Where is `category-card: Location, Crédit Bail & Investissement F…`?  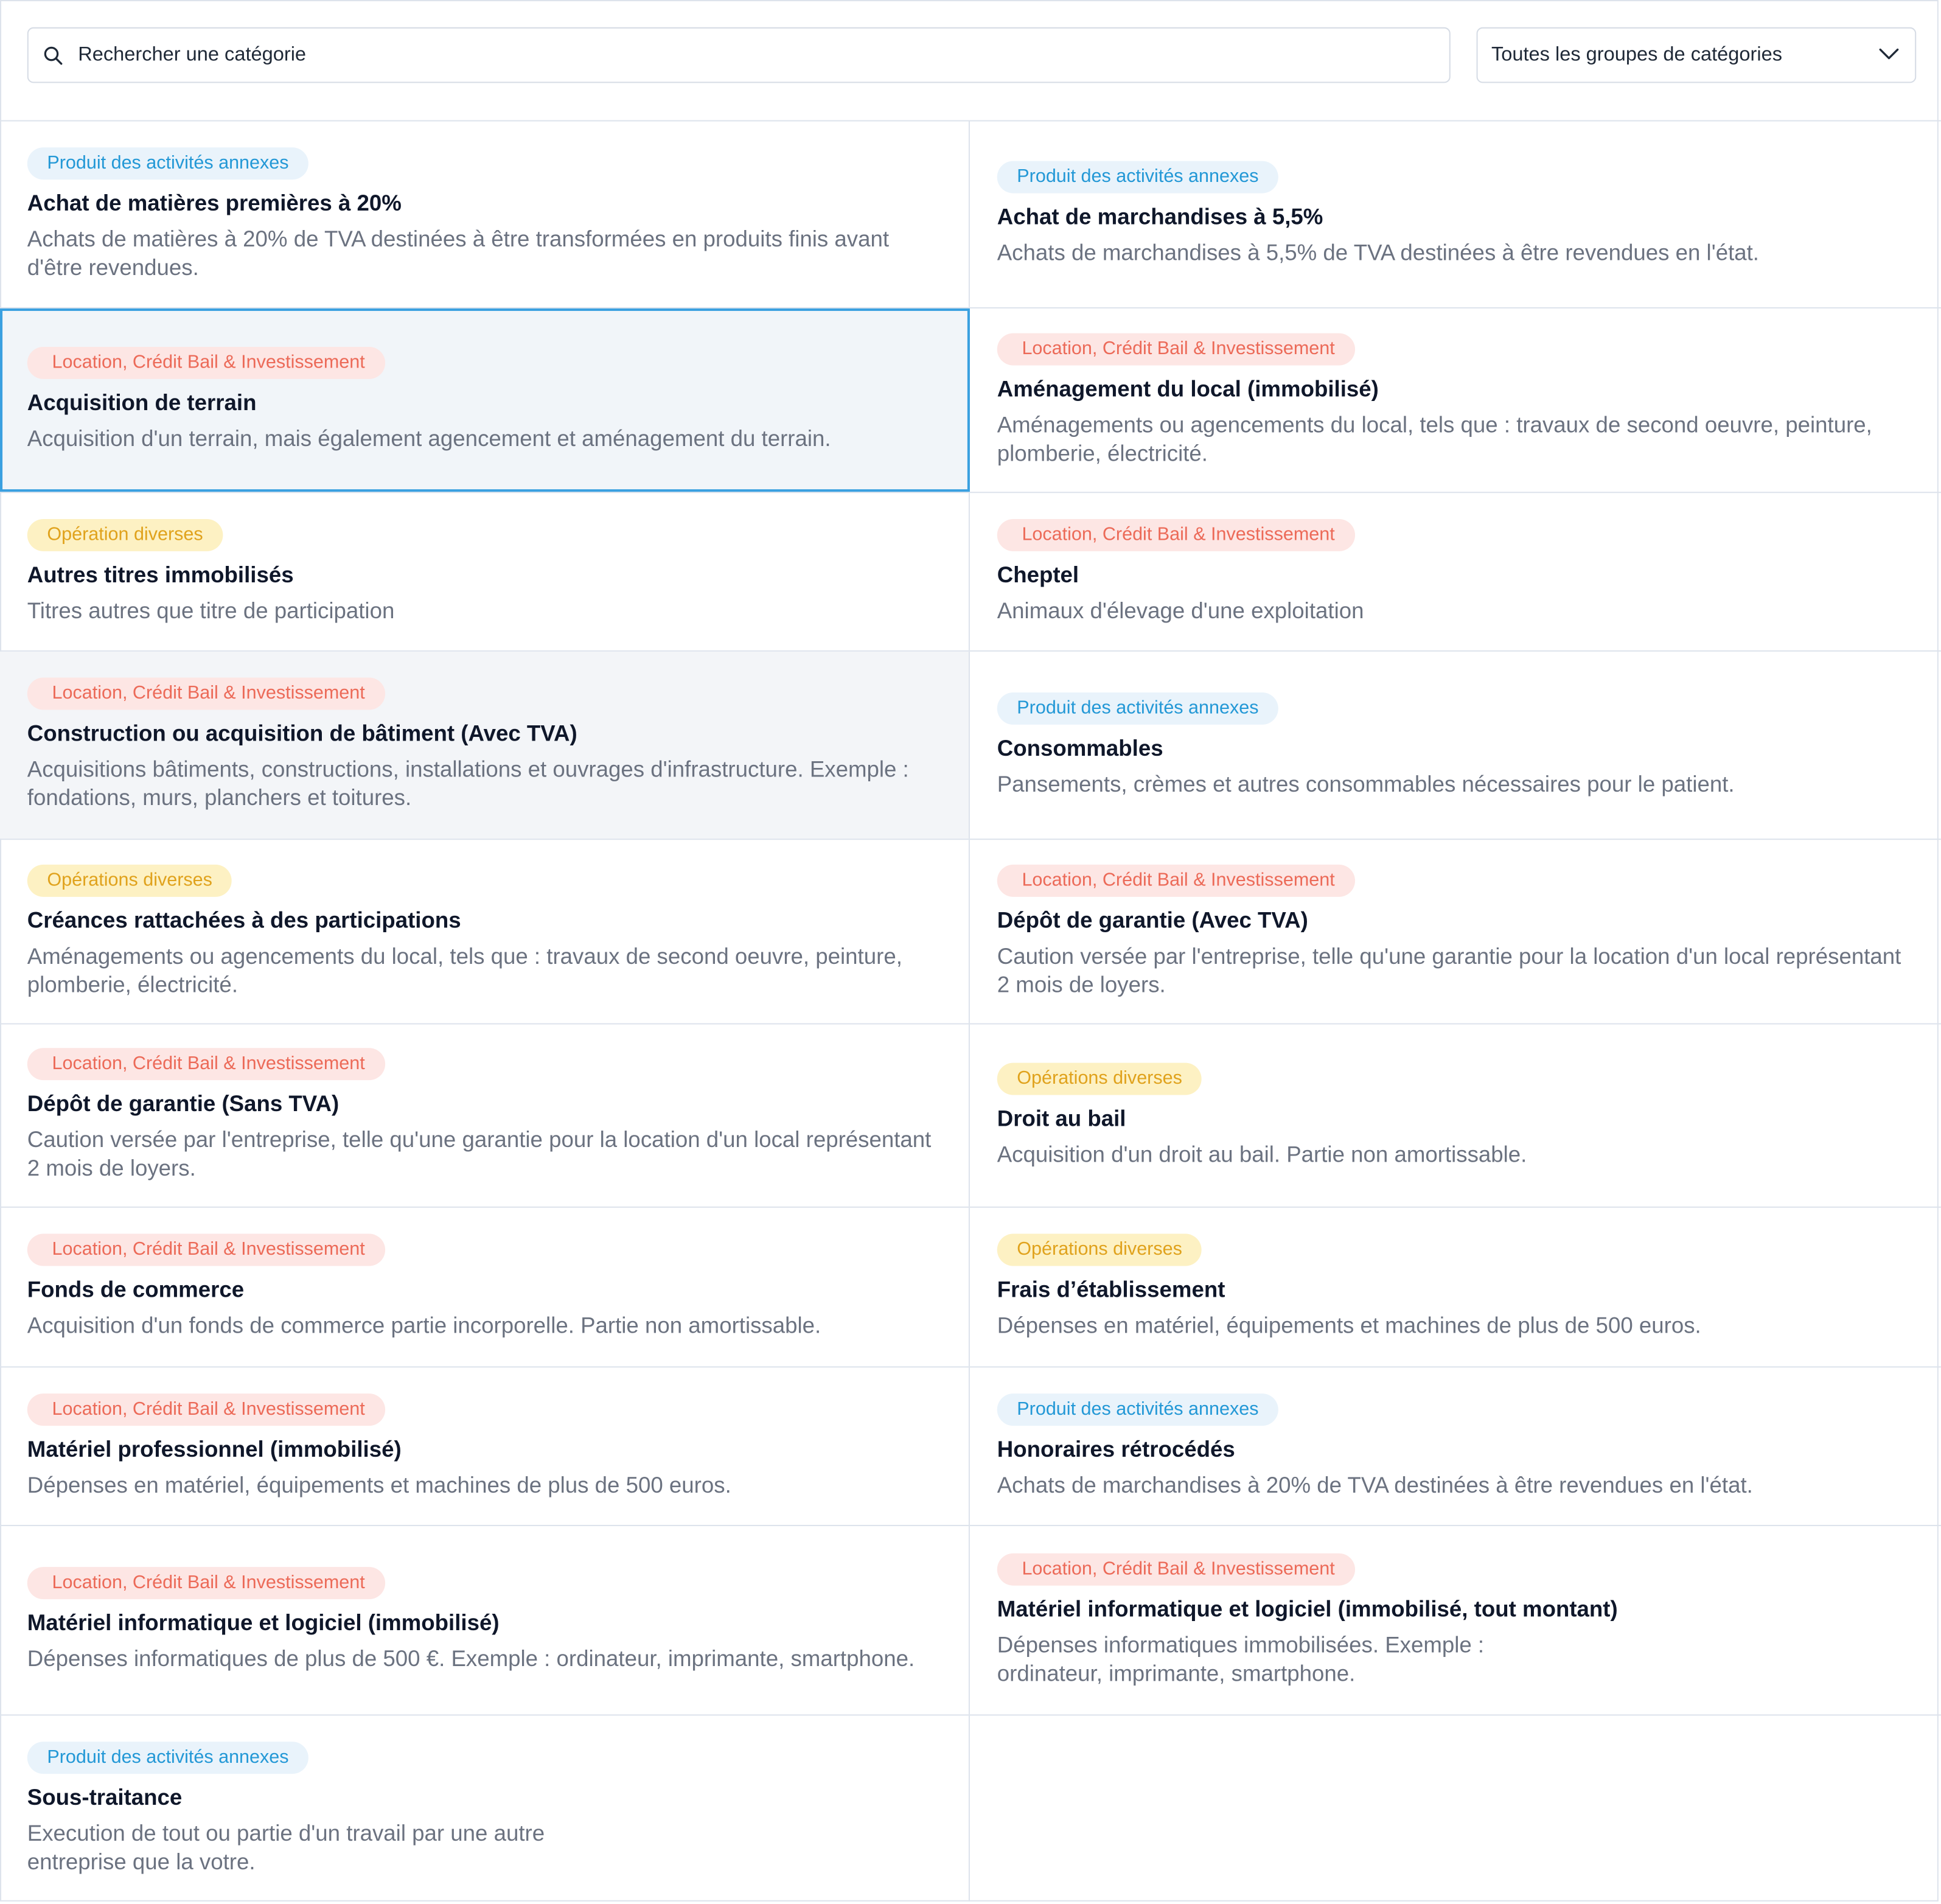 category-card: Location, Crédit Bail & Investissement F… is located at coordinates (485, 1287).